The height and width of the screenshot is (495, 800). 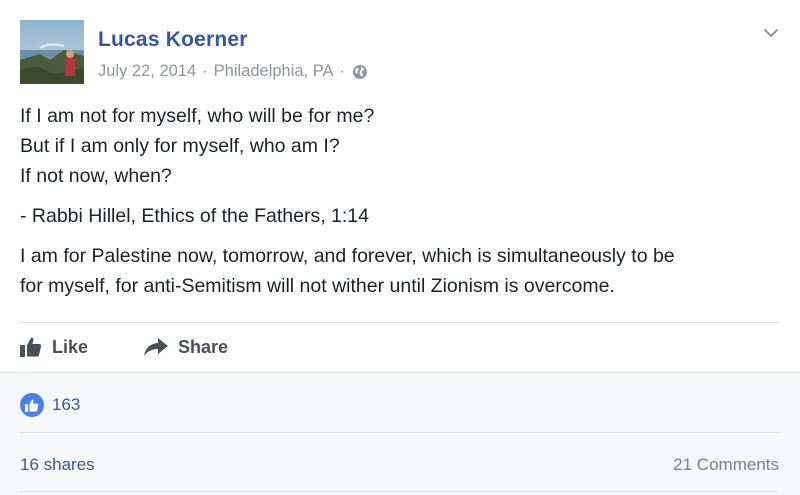 I want to click on share-arrow-icon, so click(x=156, y=347).